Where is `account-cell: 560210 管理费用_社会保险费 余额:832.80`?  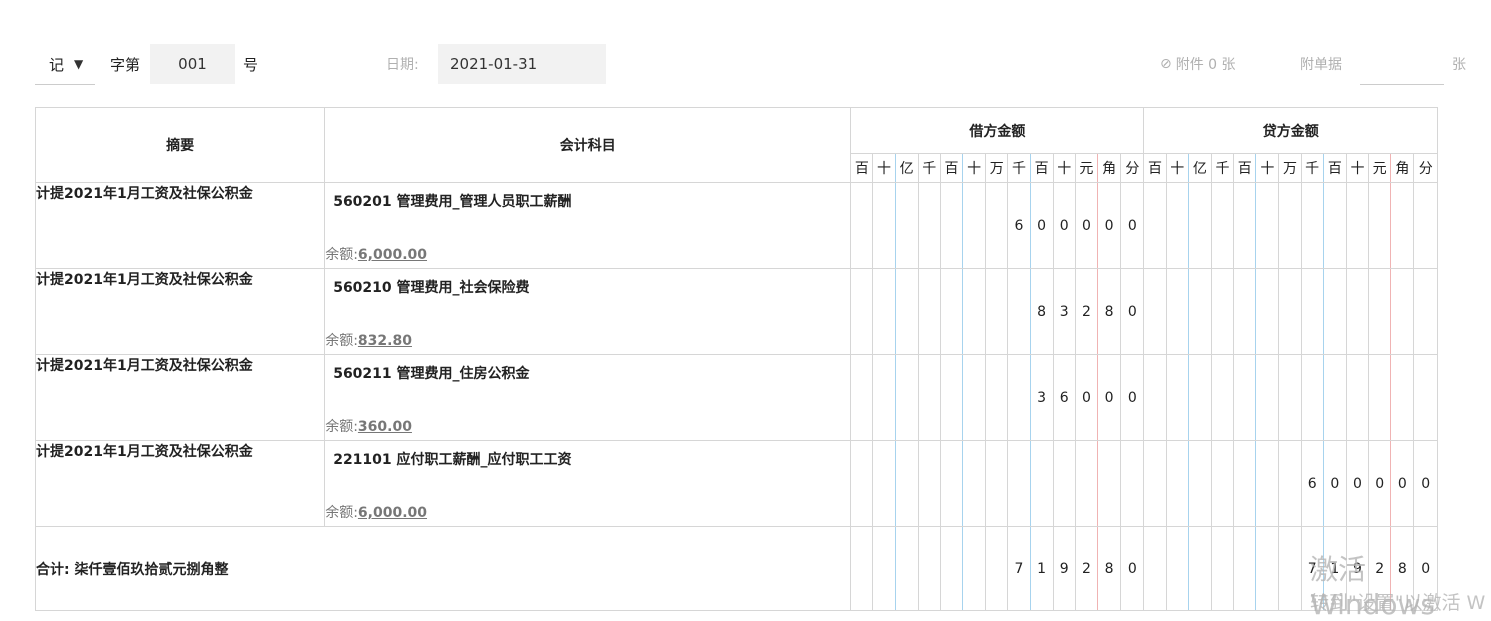
account-cell: 560210 管理费用_社会保险费 余额:832.80 is located at coordinates (588, 311).